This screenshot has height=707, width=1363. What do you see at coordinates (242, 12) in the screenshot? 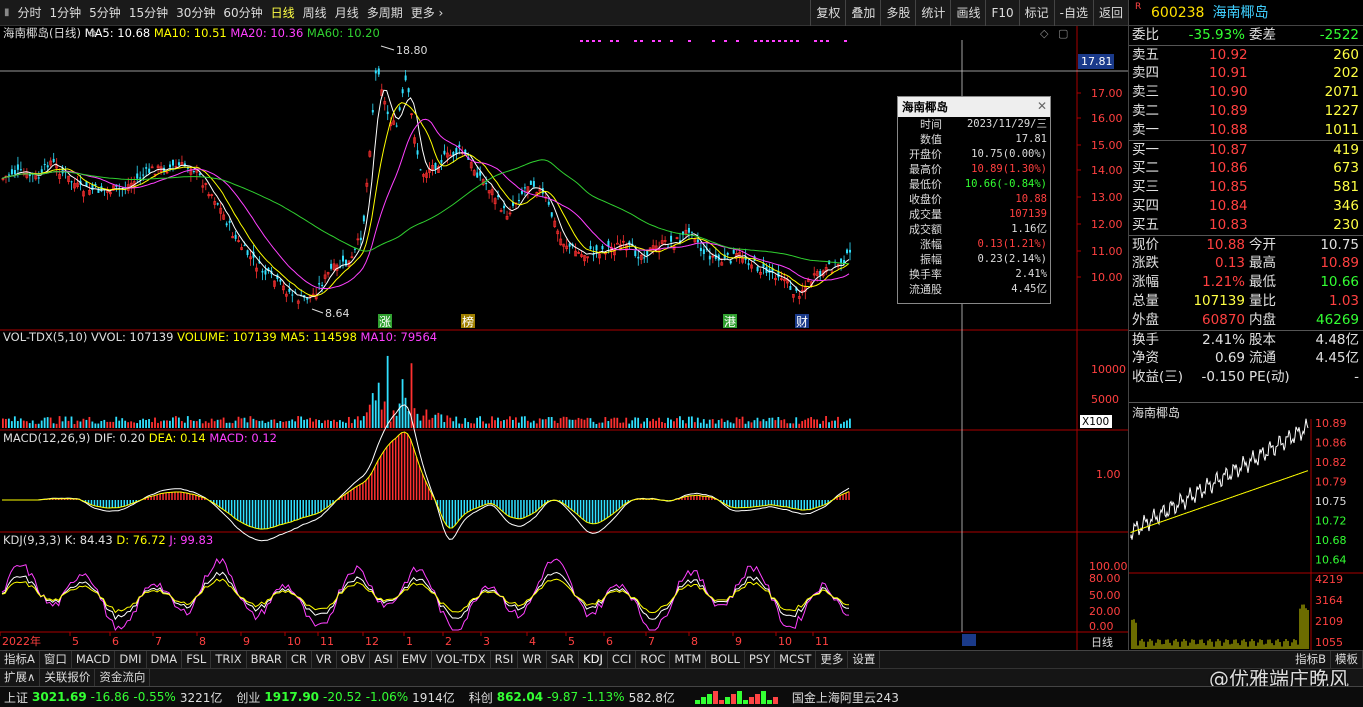
I see `period-60分钟: 60分钟` at bounding box center [242, 12].